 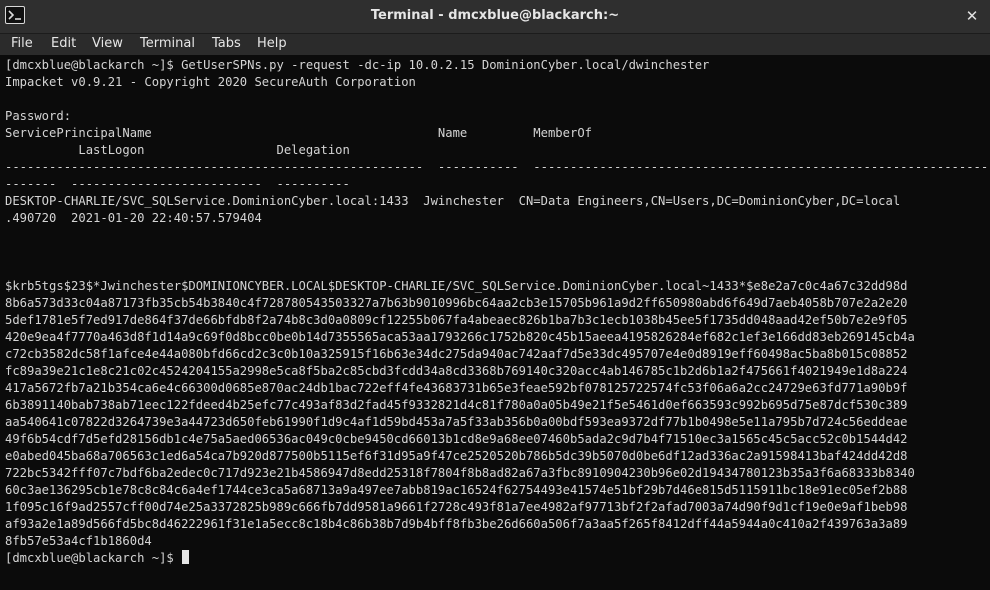 What do you see at coordinates (63, 43) in the screenshot?
I see `menu-edit: Edit` at bounding box center [63, 43].